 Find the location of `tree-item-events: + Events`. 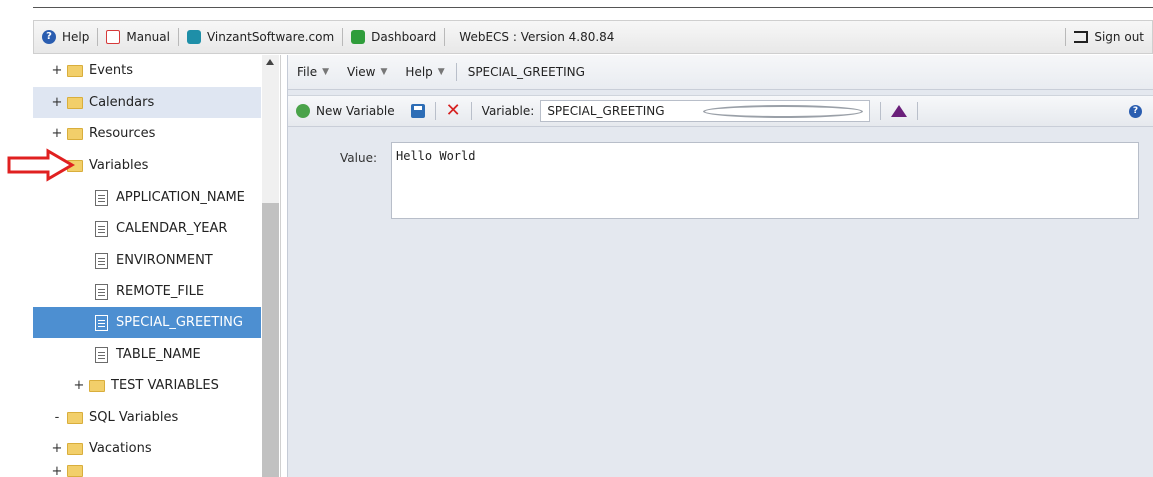

tree-item-events: + Events is located at coordinates (147, 70).